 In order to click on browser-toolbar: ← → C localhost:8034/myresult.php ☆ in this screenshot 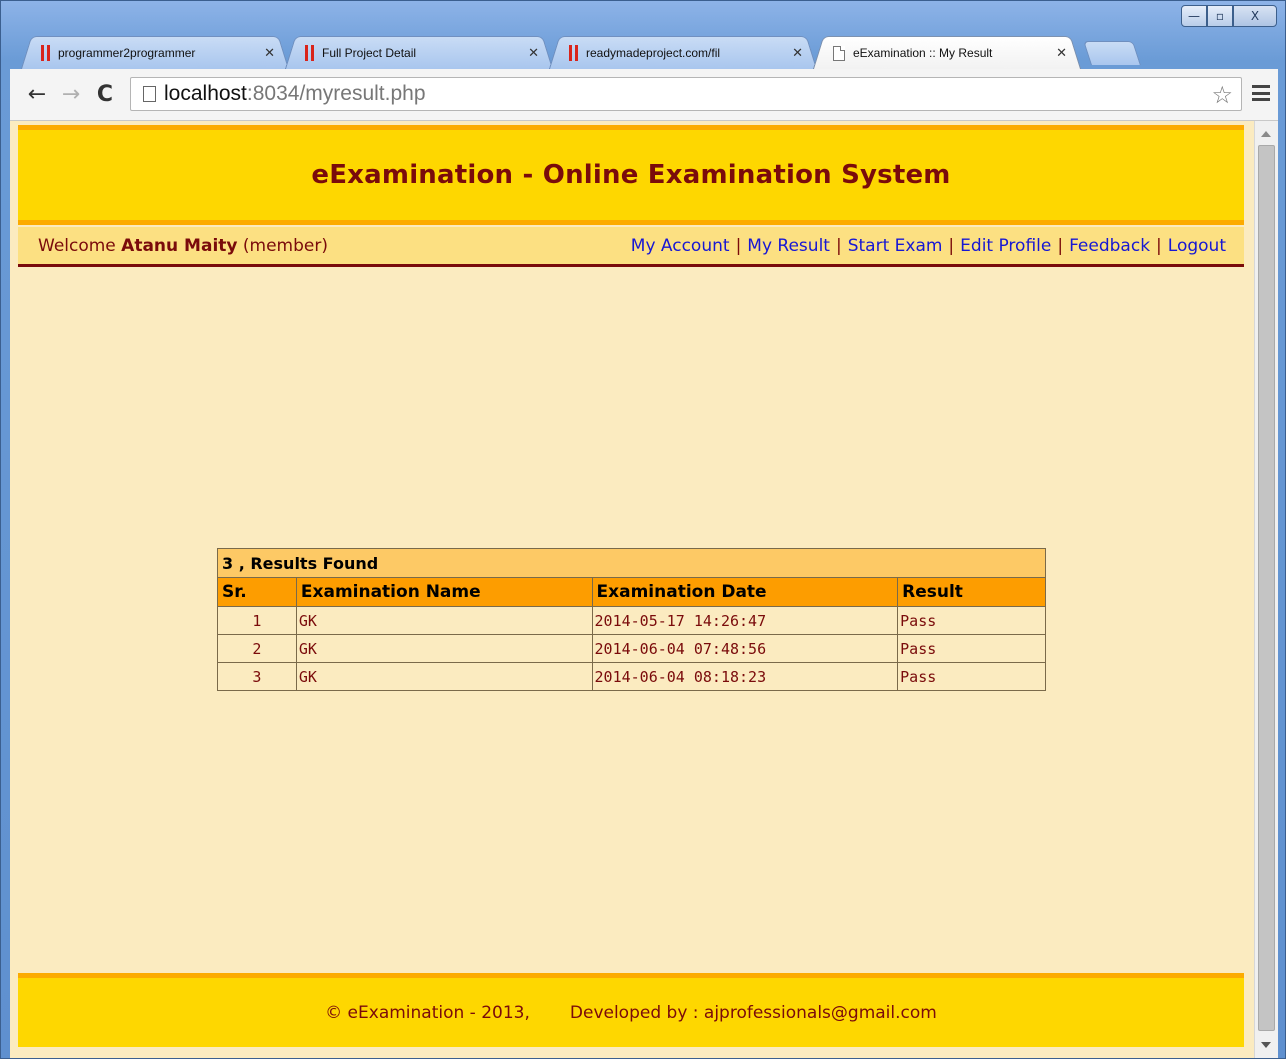, I will do `click(644, 95)`.